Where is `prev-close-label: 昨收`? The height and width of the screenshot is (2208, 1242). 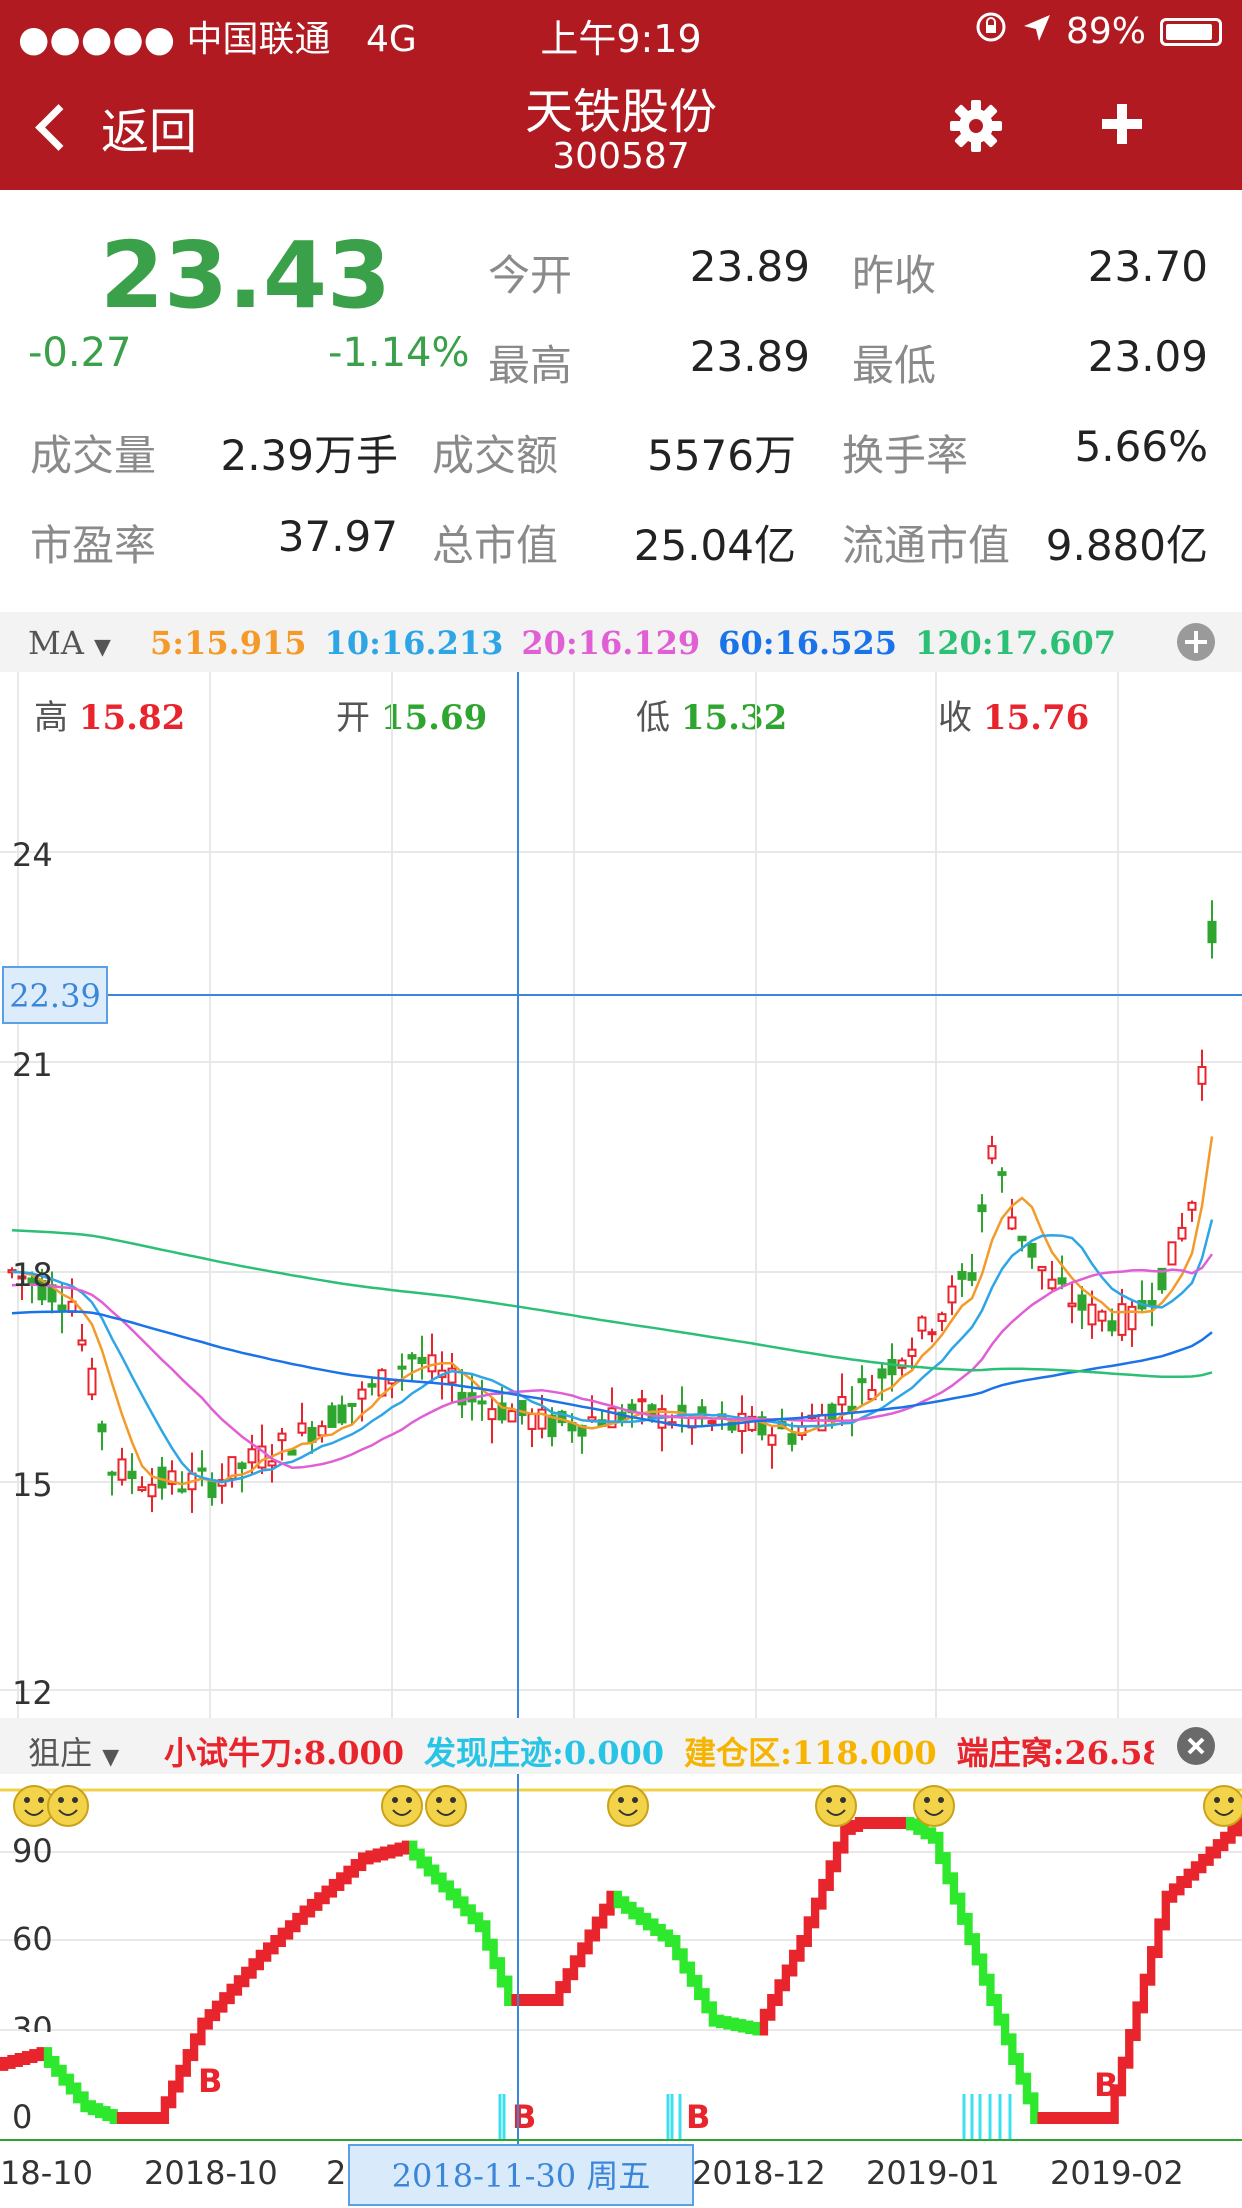 prev-close-label: 昨收 is located at coordinates (894, 275).